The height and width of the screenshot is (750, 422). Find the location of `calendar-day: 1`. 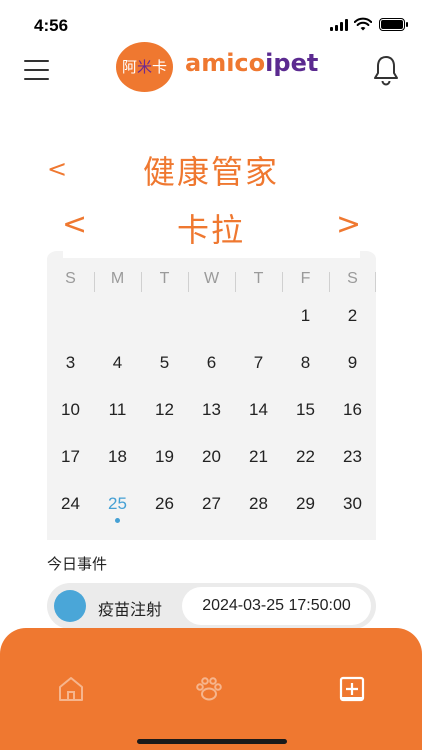

calendar-day: 1 is located at coordinates (305, 316).